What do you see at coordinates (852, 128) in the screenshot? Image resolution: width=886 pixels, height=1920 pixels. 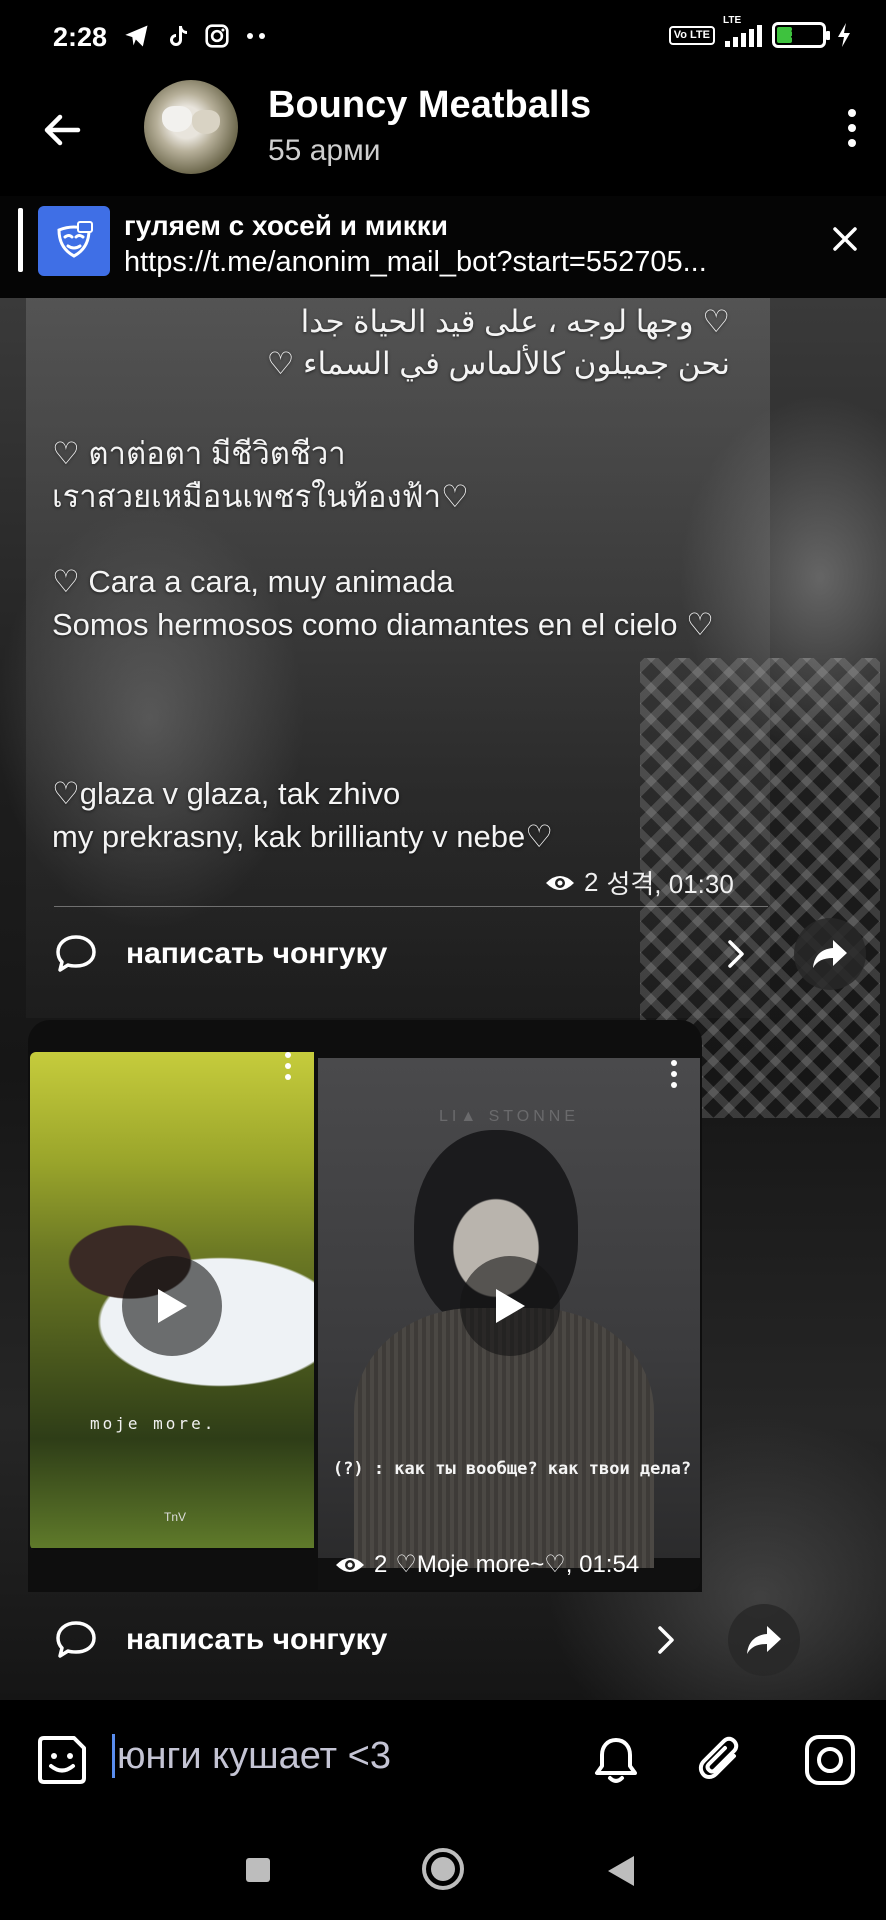 I see `more-options-button` at bounding box center [852, 128].